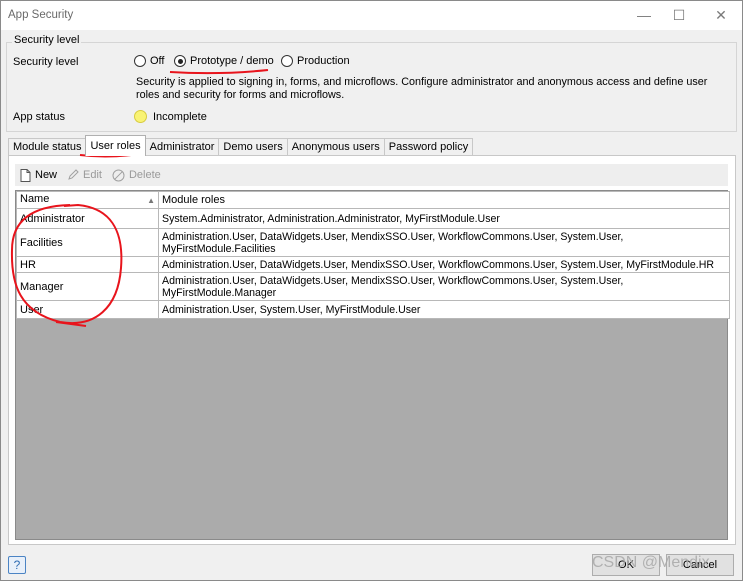 The height and width of the screenshot is (581, 743). I want to click on role-name: Manager, so click(87, 286).